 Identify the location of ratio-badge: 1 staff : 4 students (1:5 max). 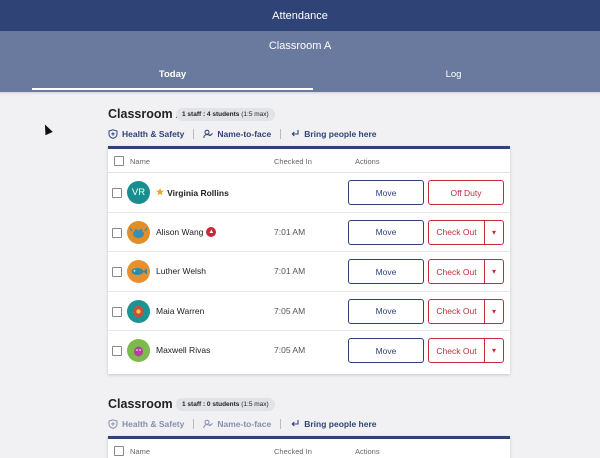
(225, 114).